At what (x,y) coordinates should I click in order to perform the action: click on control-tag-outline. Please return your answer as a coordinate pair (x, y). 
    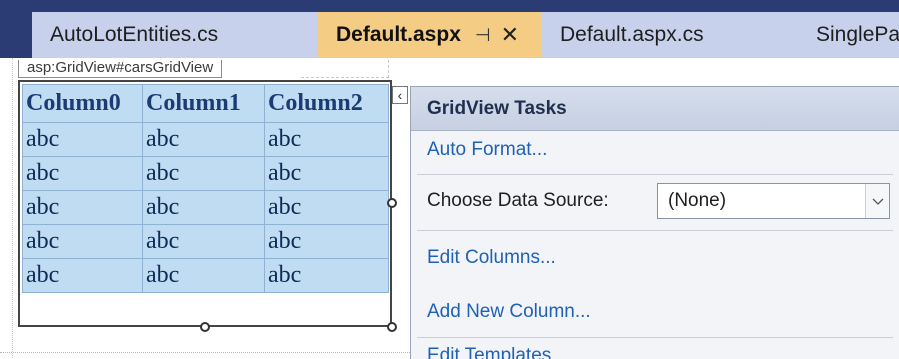
    Looking at the image, I should click on (345, 69).